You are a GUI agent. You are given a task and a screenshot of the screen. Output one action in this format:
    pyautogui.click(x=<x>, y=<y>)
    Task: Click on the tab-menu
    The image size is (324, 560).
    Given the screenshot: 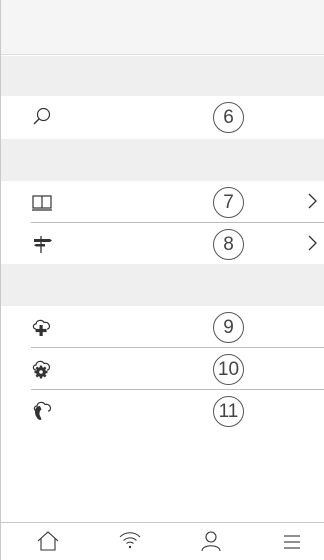 What is the action you would take?
    pyautogui.click(x=292, y=541)
    